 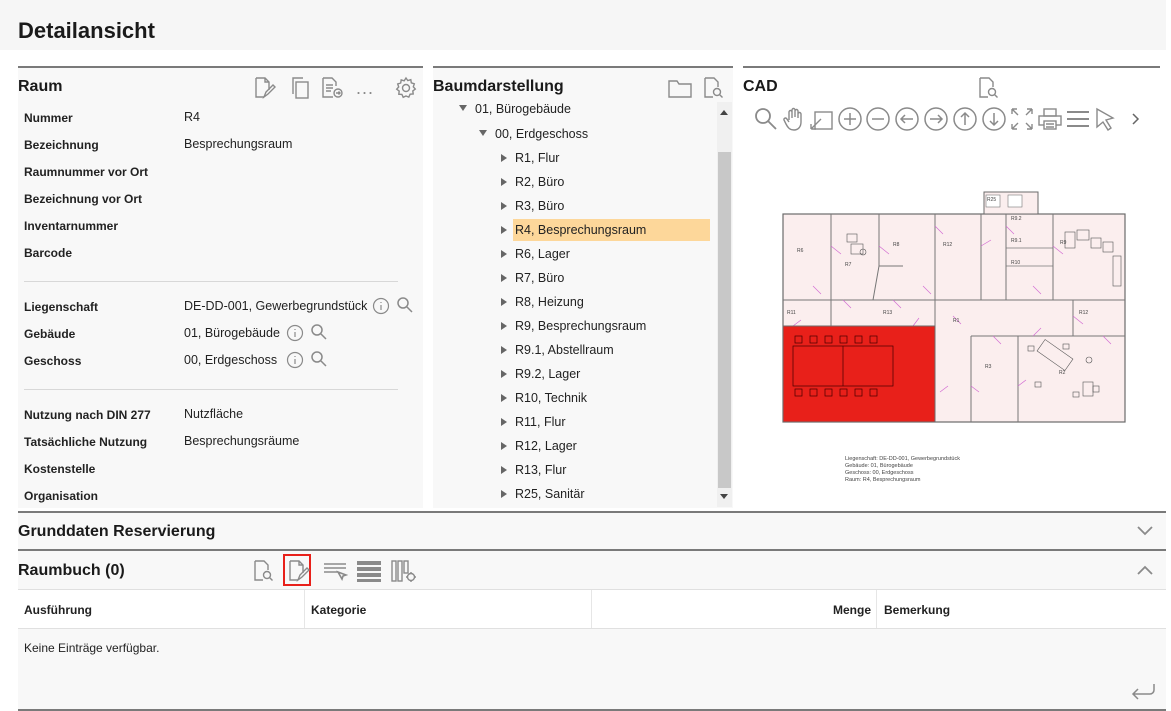 I want to click on filter-icon, so click(x=335, y=571).